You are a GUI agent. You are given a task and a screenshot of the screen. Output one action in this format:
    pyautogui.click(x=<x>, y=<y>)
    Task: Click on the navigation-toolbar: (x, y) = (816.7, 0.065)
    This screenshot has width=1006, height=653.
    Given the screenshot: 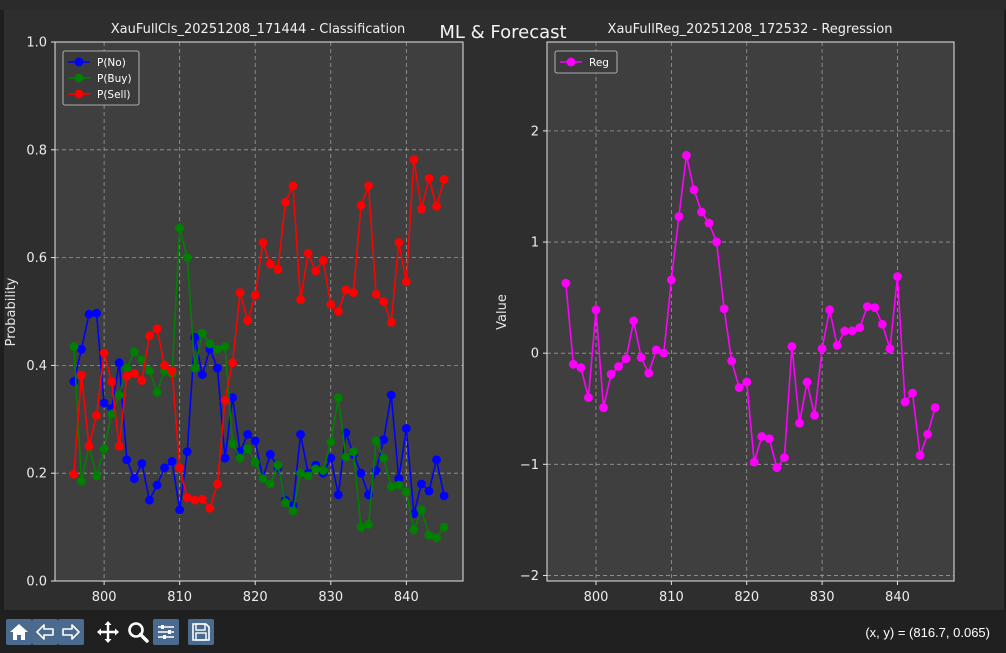 What is the action you would take?
    pyautogui.click(x=503, y=632)
    